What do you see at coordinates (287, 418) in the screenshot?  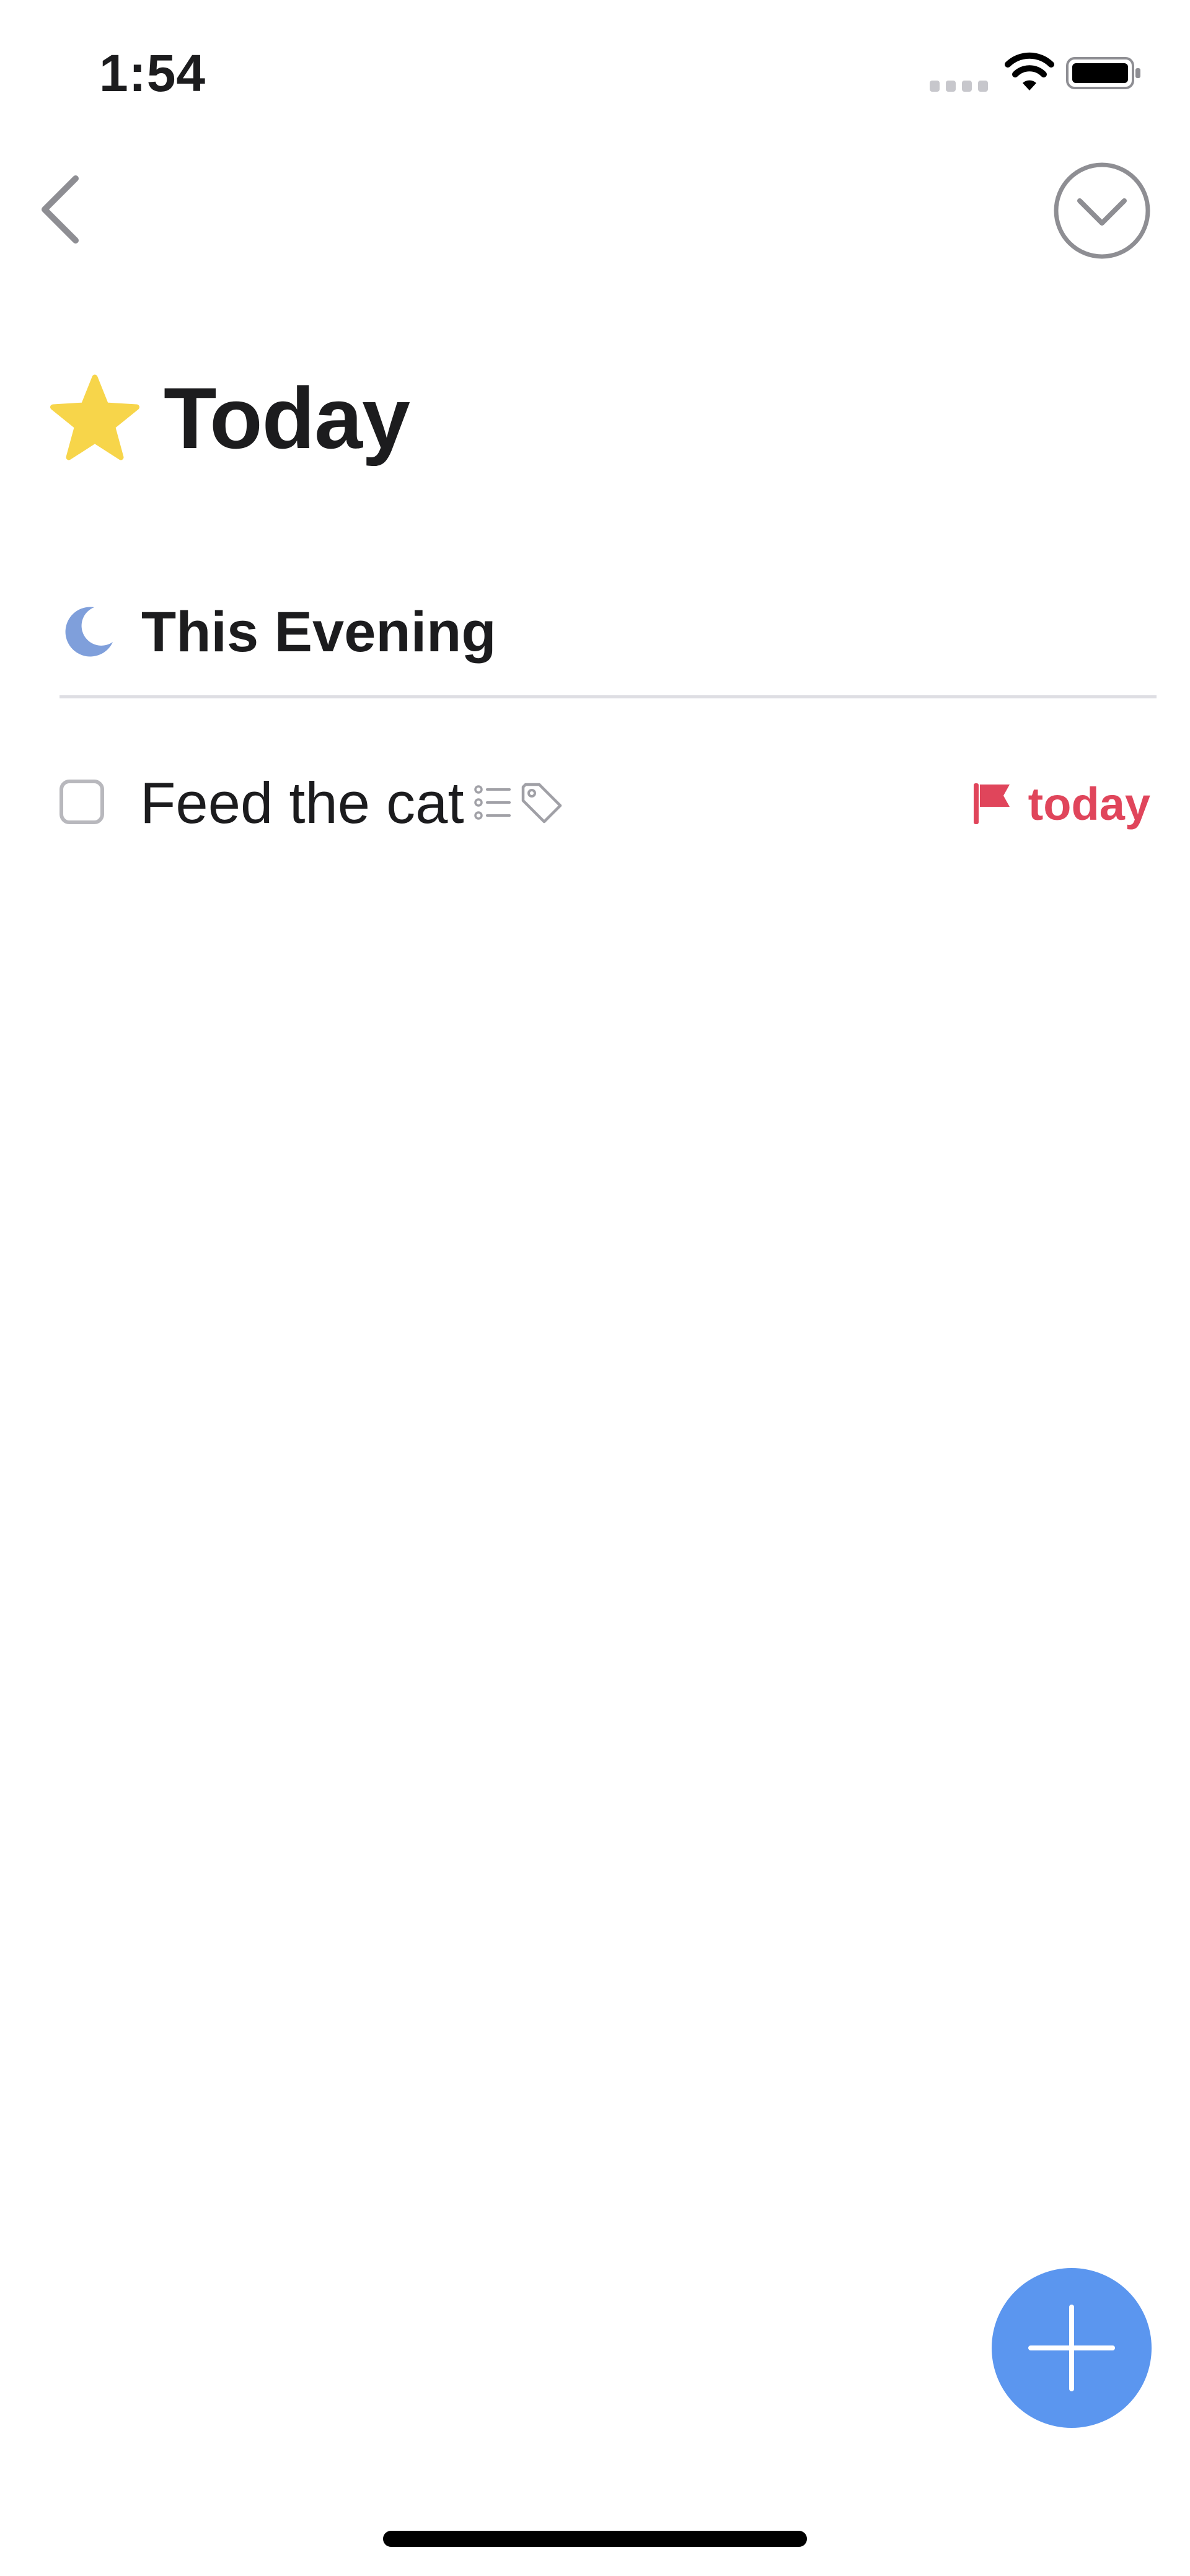 I see `page-title: Today` at bounding box center [287, 418].